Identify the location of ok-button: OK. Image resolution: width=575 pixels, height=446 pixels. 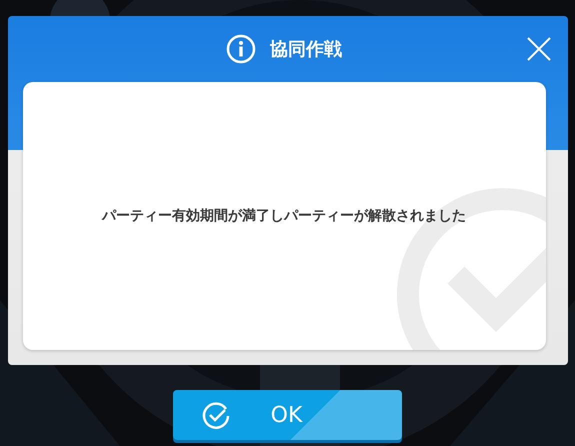
(287, 415).